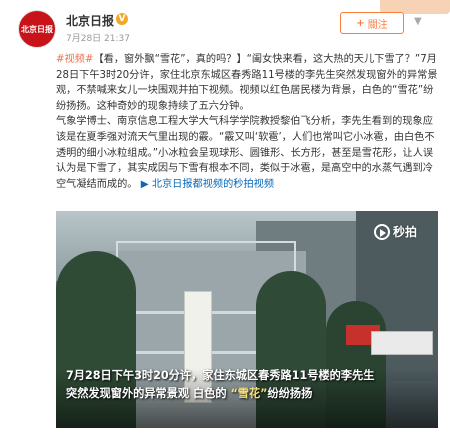  What do you see at coordinates (290, 393) in the screenshot?
I see `caption-line-2-post: 纷纷扬扬` at bounding box center [290, 393].